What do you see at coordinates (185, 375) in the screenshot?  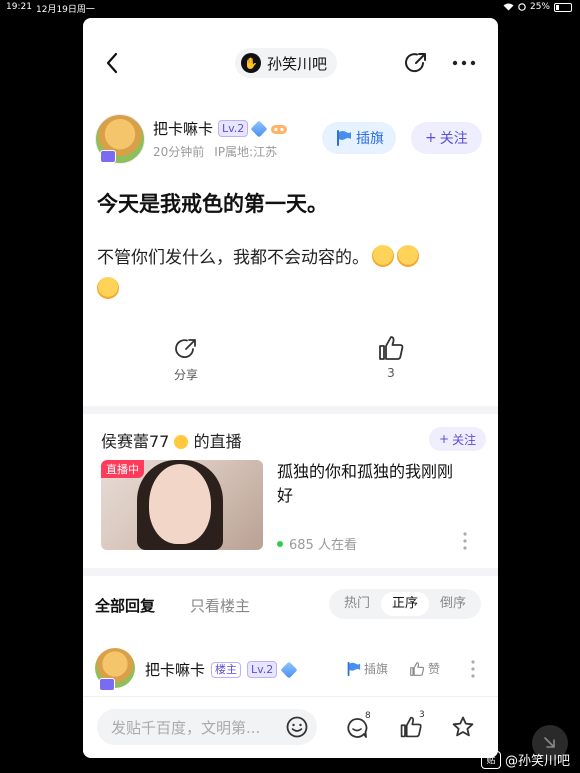 I see `share-label: 分享` at bounding box center [185, 375].